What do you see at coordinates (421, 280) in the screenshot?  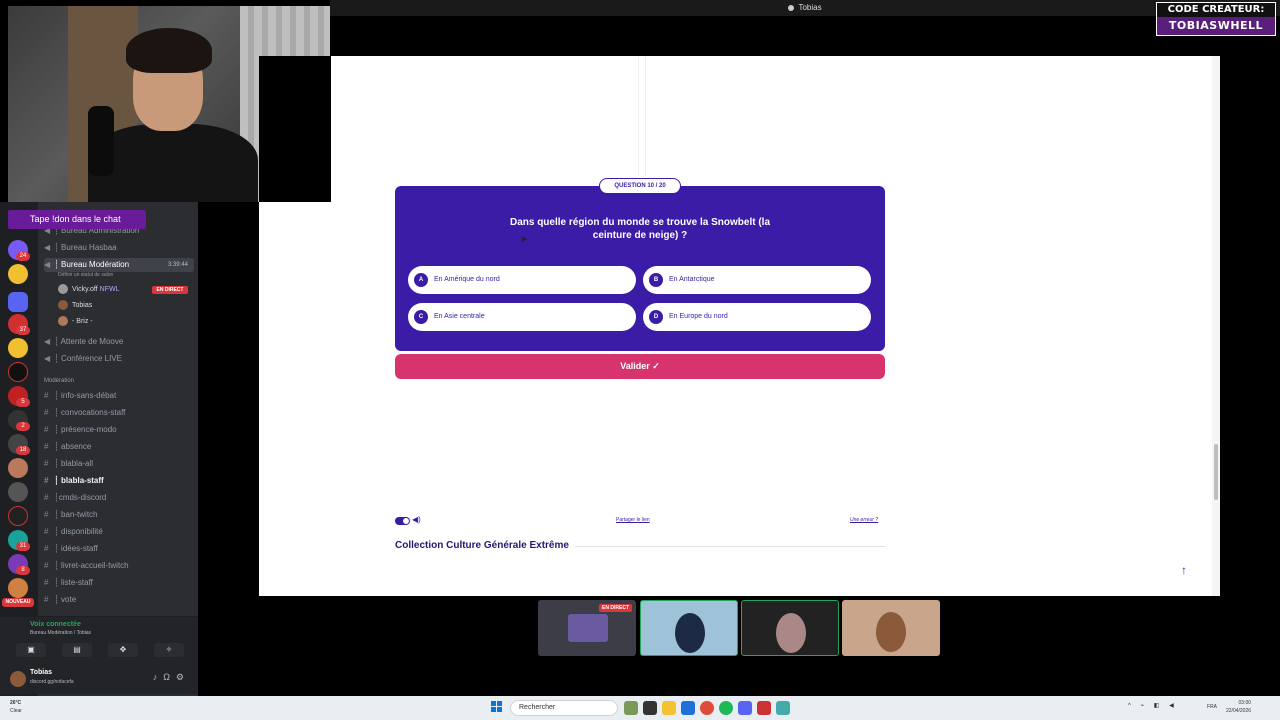 I see `option-letter: A` at bounding box center [421, 280].